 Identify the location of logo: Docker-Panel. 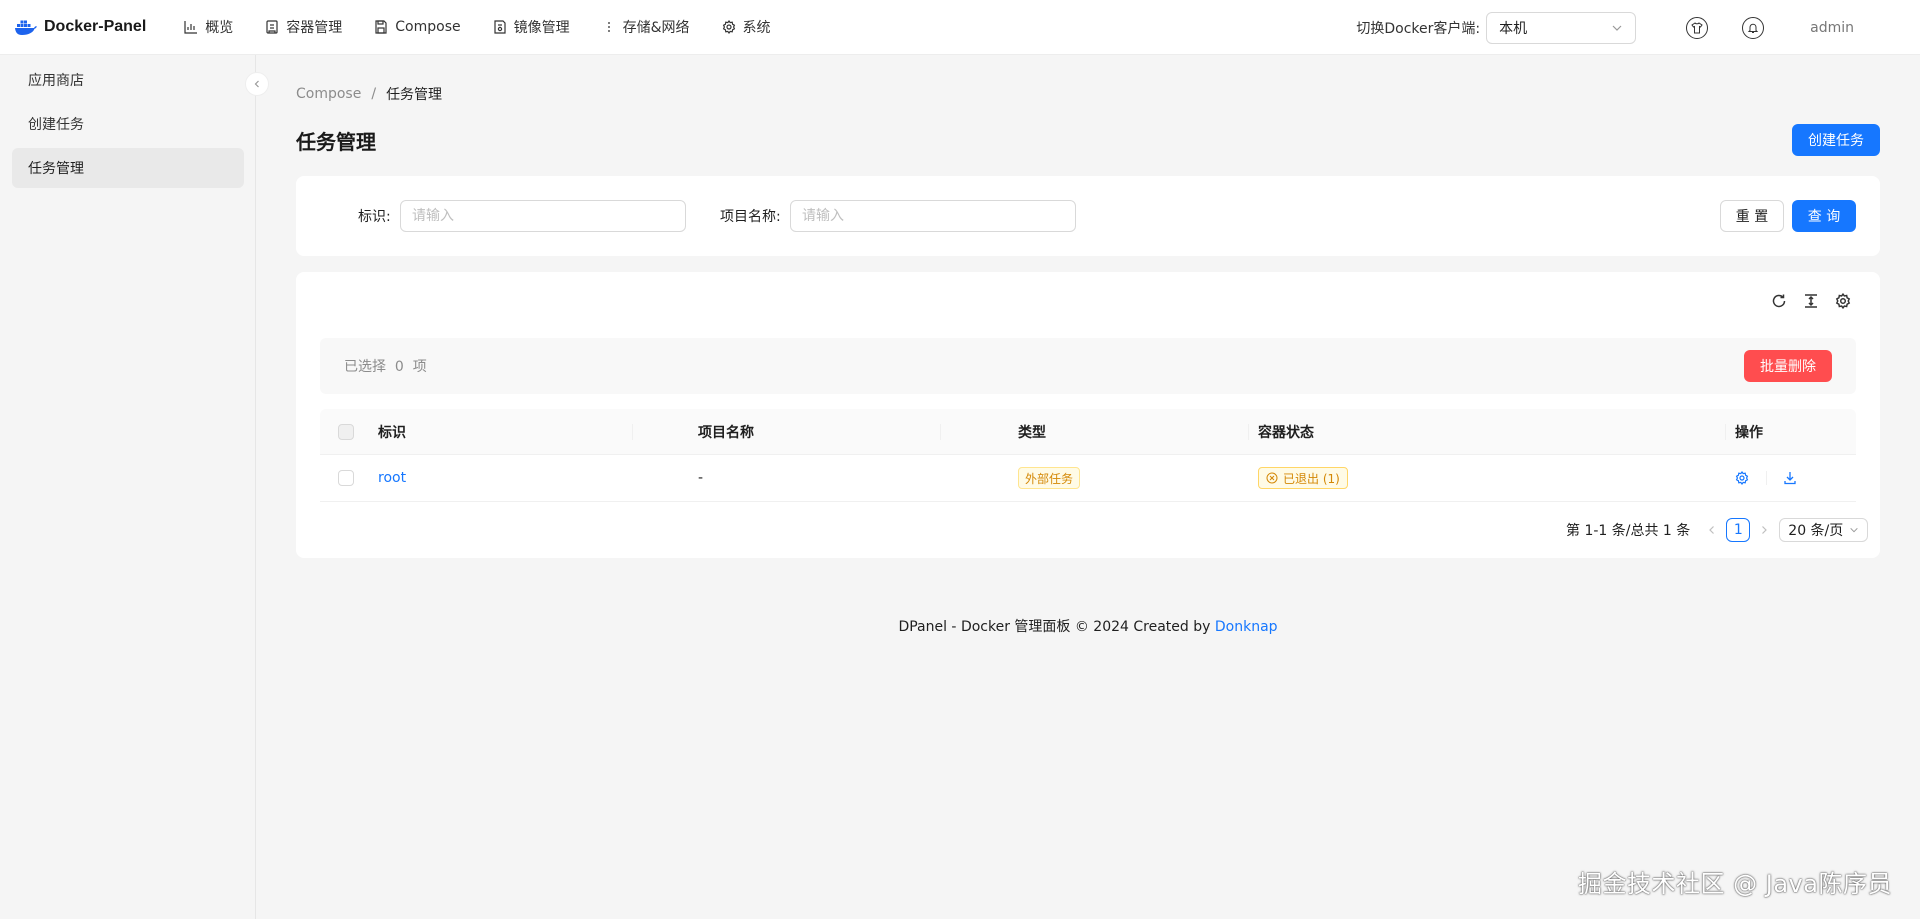
(80, 27).